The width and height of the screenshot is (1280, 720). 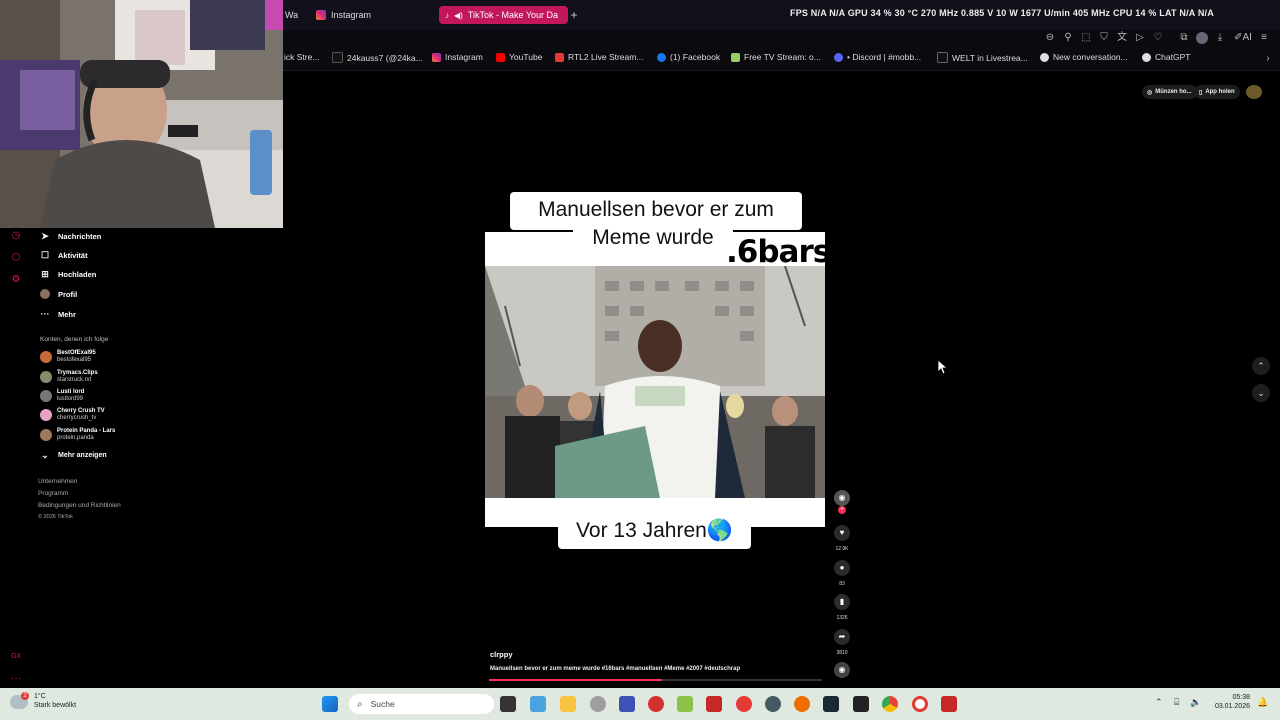 I want to click on followed-account: Trymacs.Clips starstruck.rxt, so click(x=69, y=377).